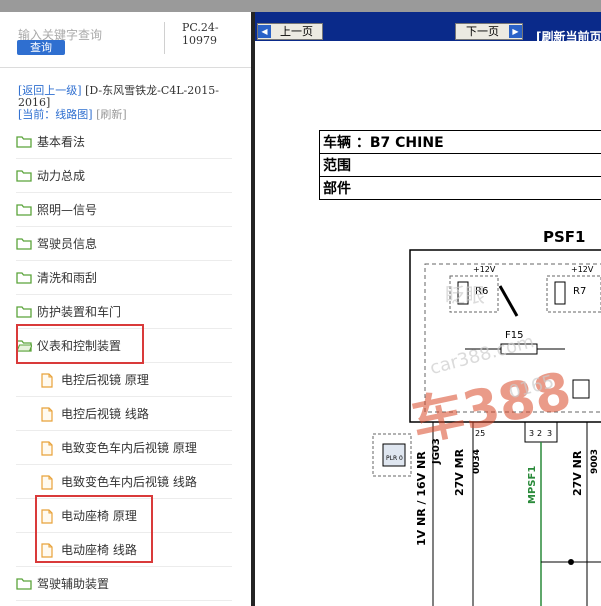 Image resolution: width=601 pixels, height=606 pixels. Describe the element at coordinates (539, 433) in the screenshot. I see `pin-2: 2` at that location.